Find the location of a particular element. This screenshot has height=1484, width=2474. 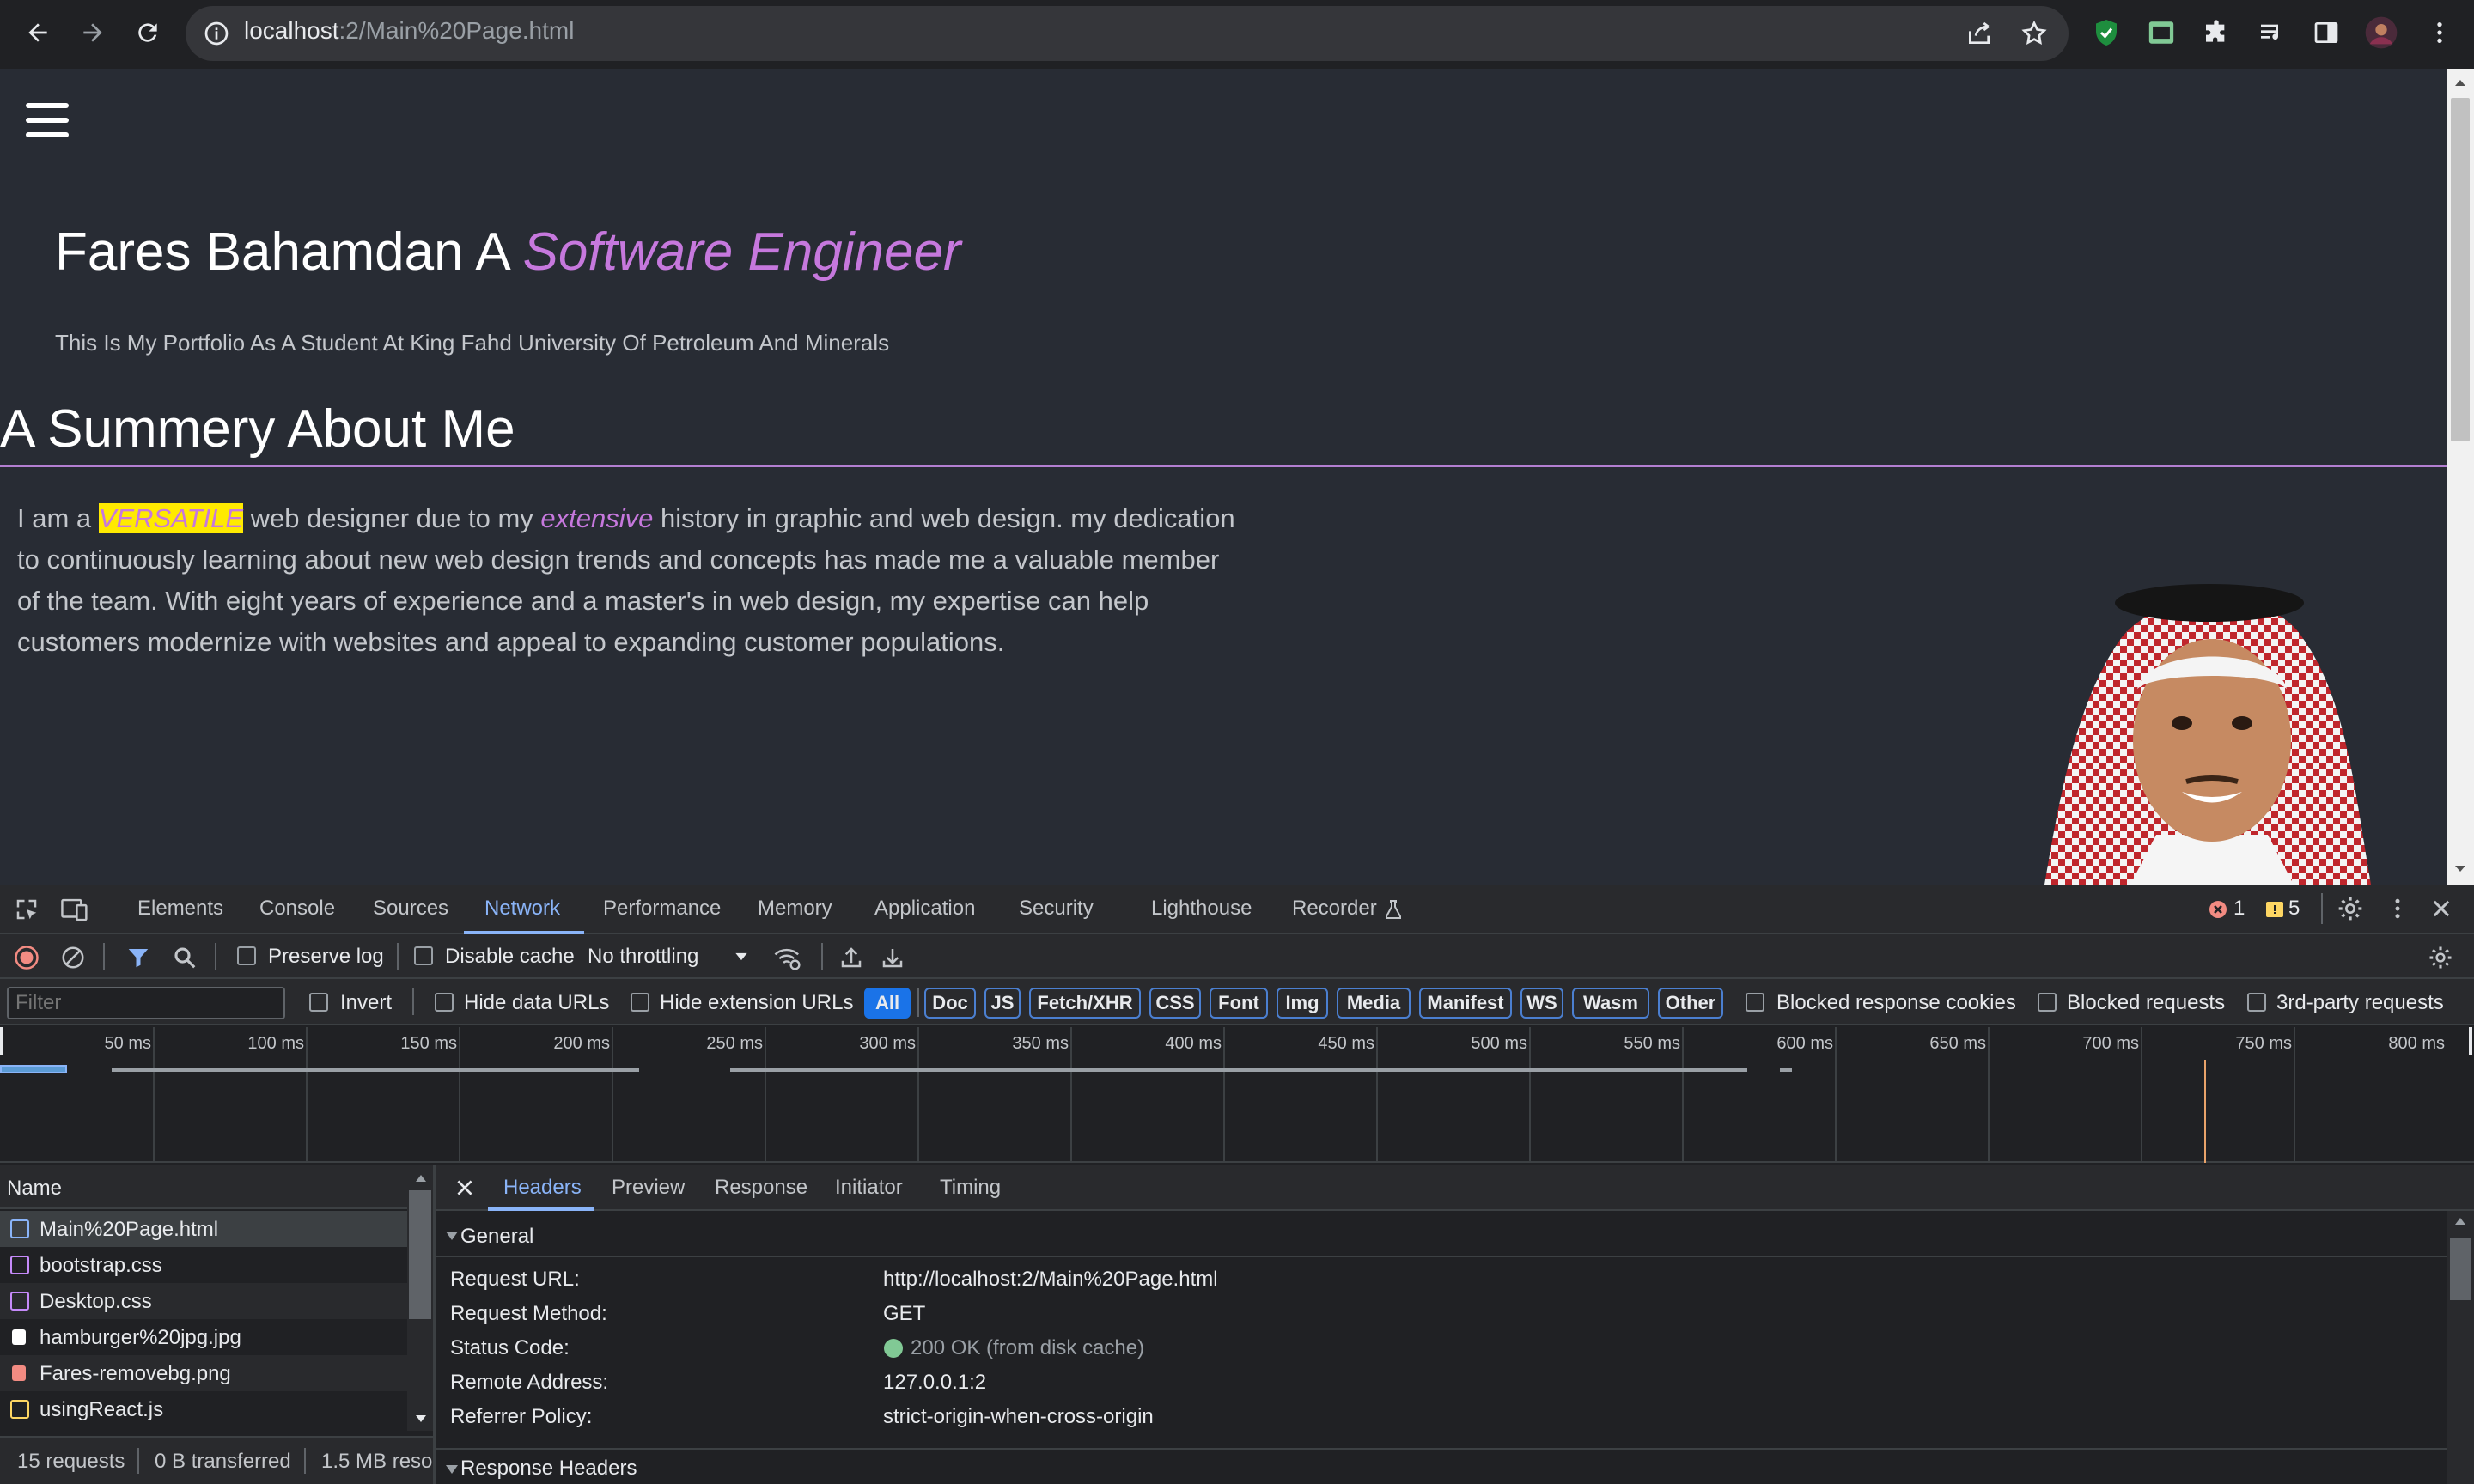

export-har-icon is located at coordinates (892, 957).